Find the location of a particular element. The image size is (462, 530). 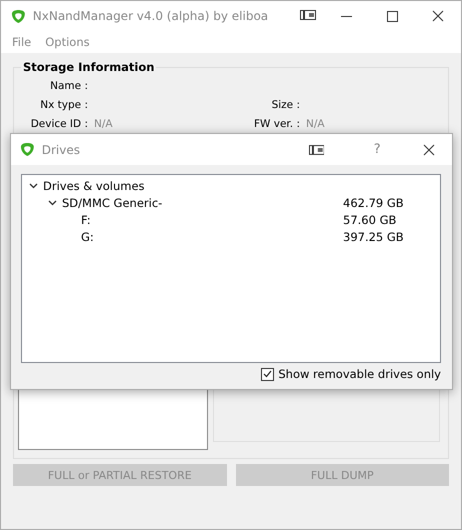

menu-item: File is located at coordinates (21, 42).